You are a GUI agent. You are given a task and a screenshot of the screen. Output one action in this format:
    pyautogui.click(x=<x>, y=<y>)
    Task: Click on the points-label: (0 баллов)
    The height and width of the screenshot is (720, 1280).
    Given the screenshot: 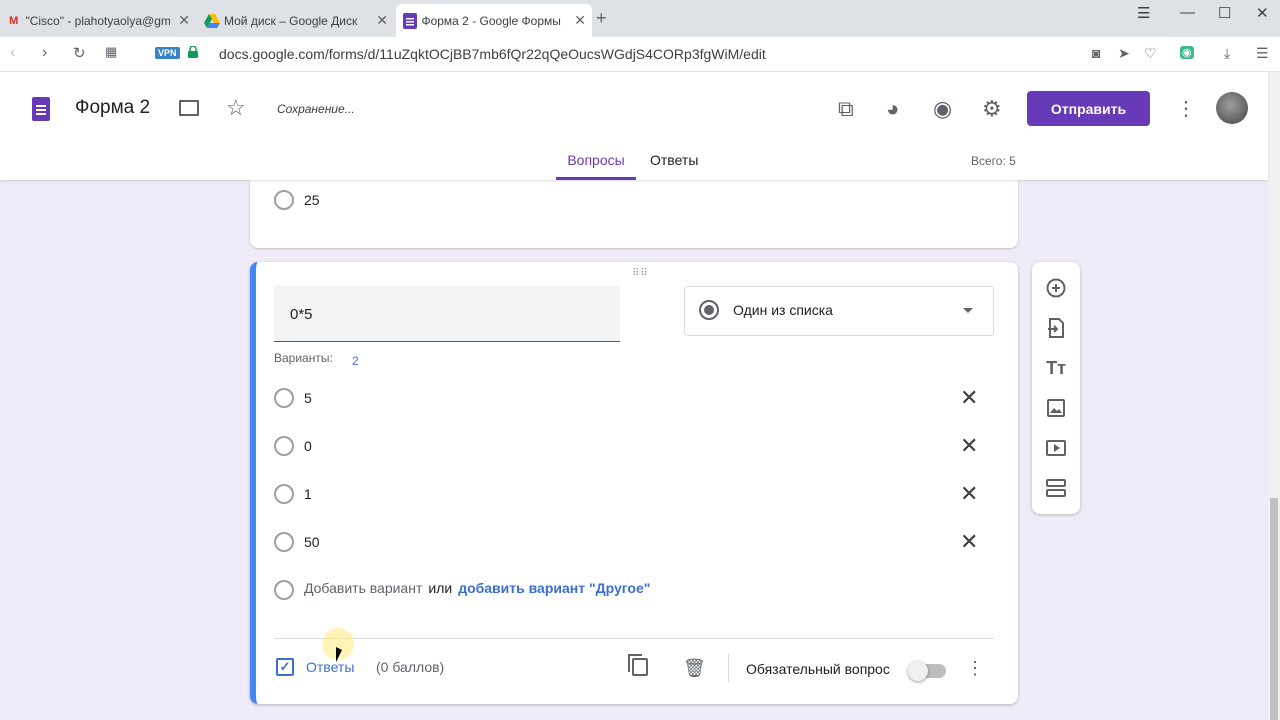 What is the action you would take?
    pyautogui.click(x=410, y=667)
    